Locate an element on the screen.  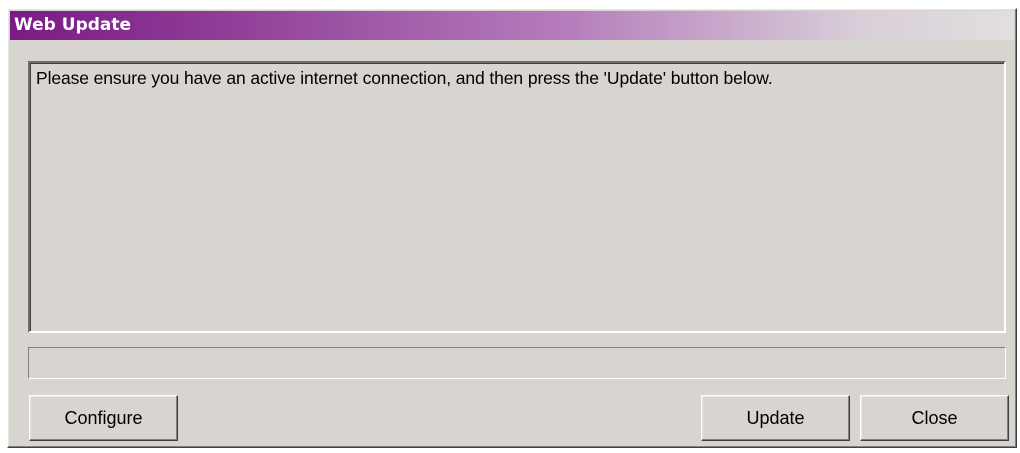
window-title: Web Update is located at coordinates (73, 25).